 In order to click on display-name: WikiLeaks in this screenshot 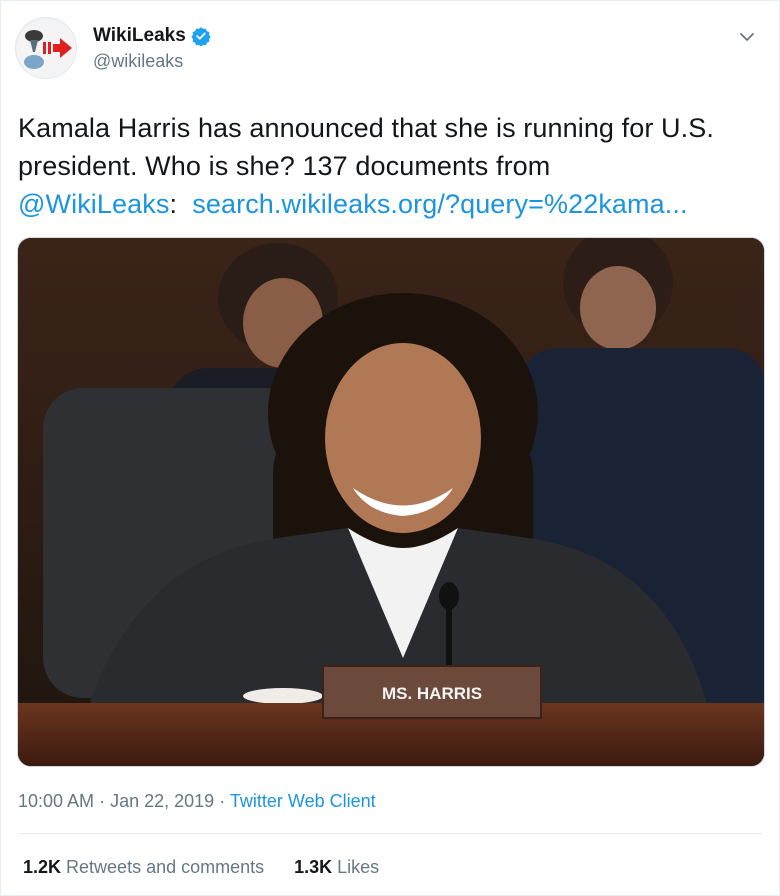, I will do `click(139, 36)`.